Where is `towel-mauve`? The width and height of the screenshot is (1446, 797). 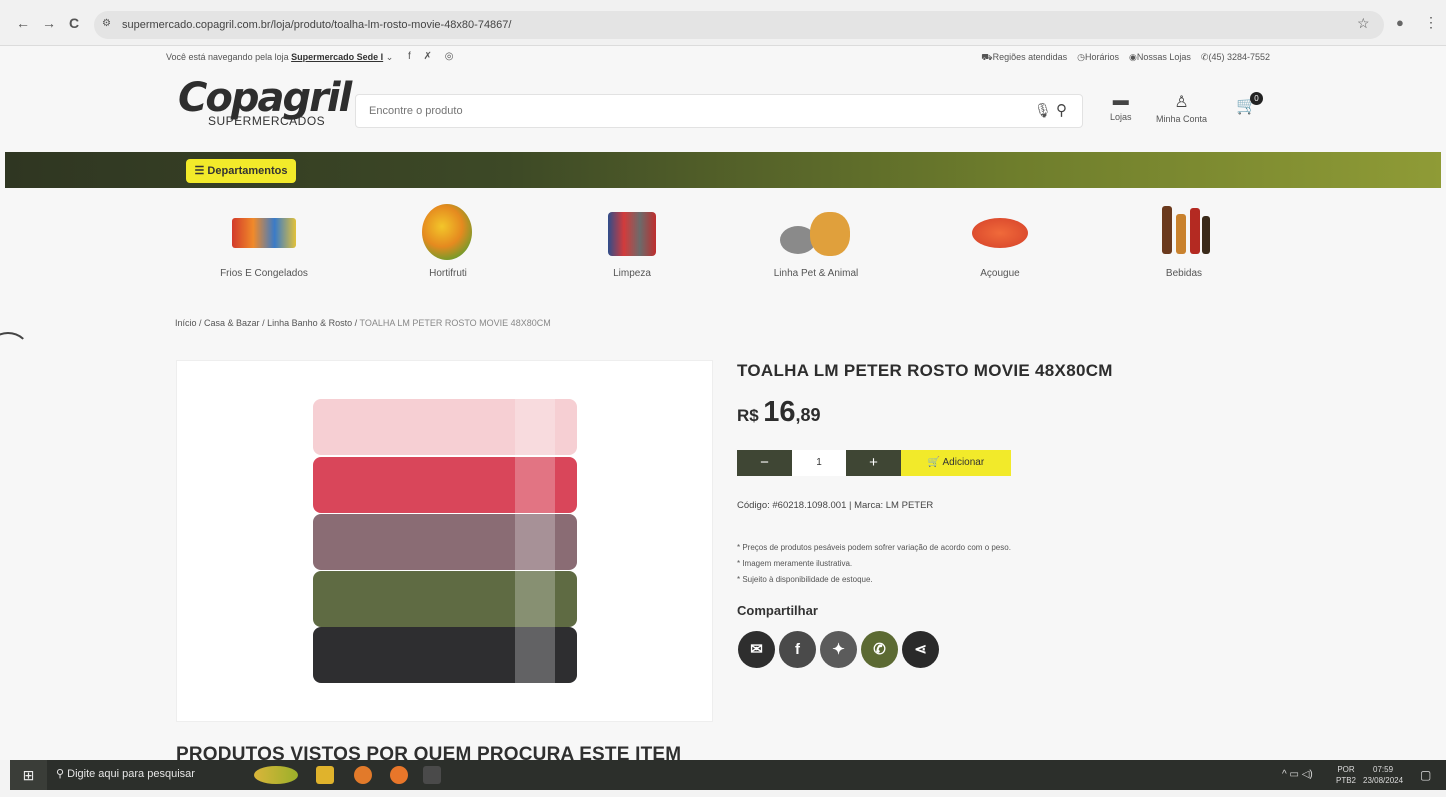 towel-mauve is located at coordinates (445, 542).